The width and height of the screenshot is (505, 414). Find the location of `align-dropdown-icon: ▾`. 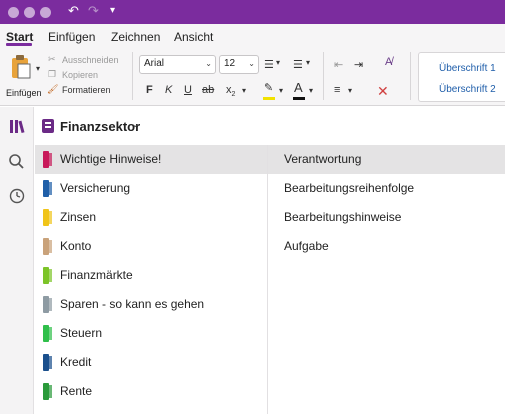

align-dropdown-icon: ▾ is located at coordinates (350, 90).